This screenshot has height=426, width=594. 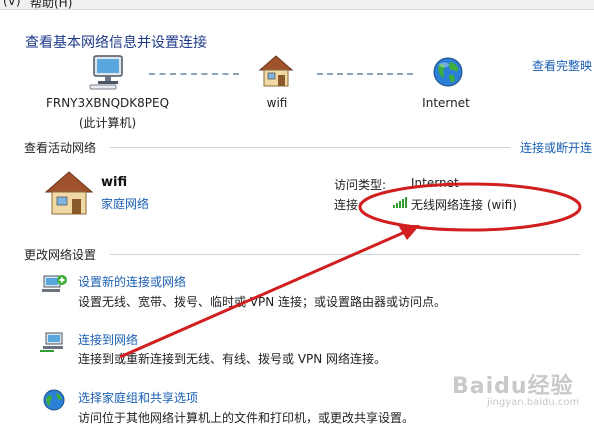 What do you see at coordinates (360, 185) in the screenshot?
I see `access-type-label: 访问类型:` at bounding box center [360, 185].